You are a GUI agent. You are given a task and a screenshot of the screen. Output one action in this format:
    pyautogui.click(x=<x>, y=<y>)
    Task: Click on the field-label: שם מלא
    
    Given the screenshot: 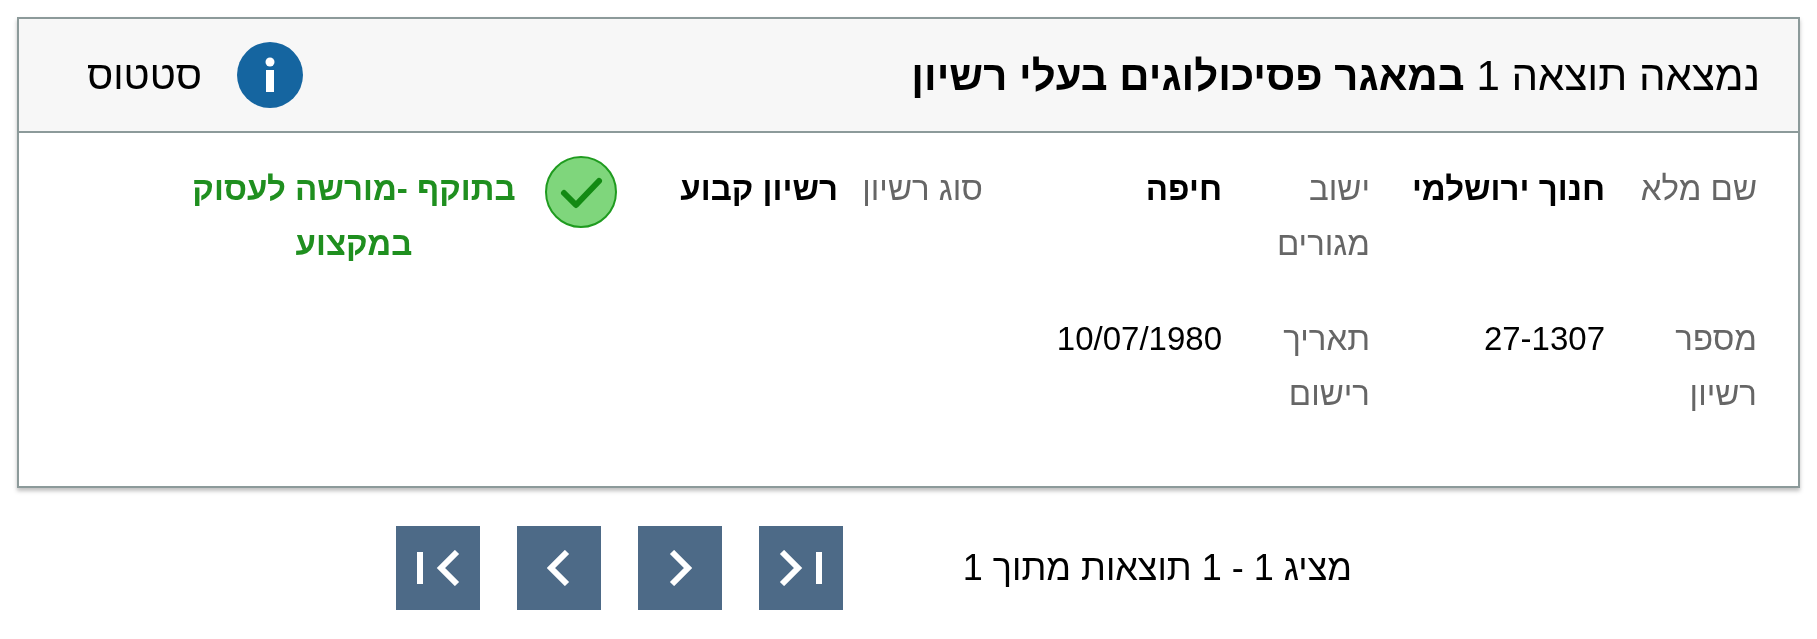 What is the action you would take?
    pyautogui.click(x=1698, y=189)
    